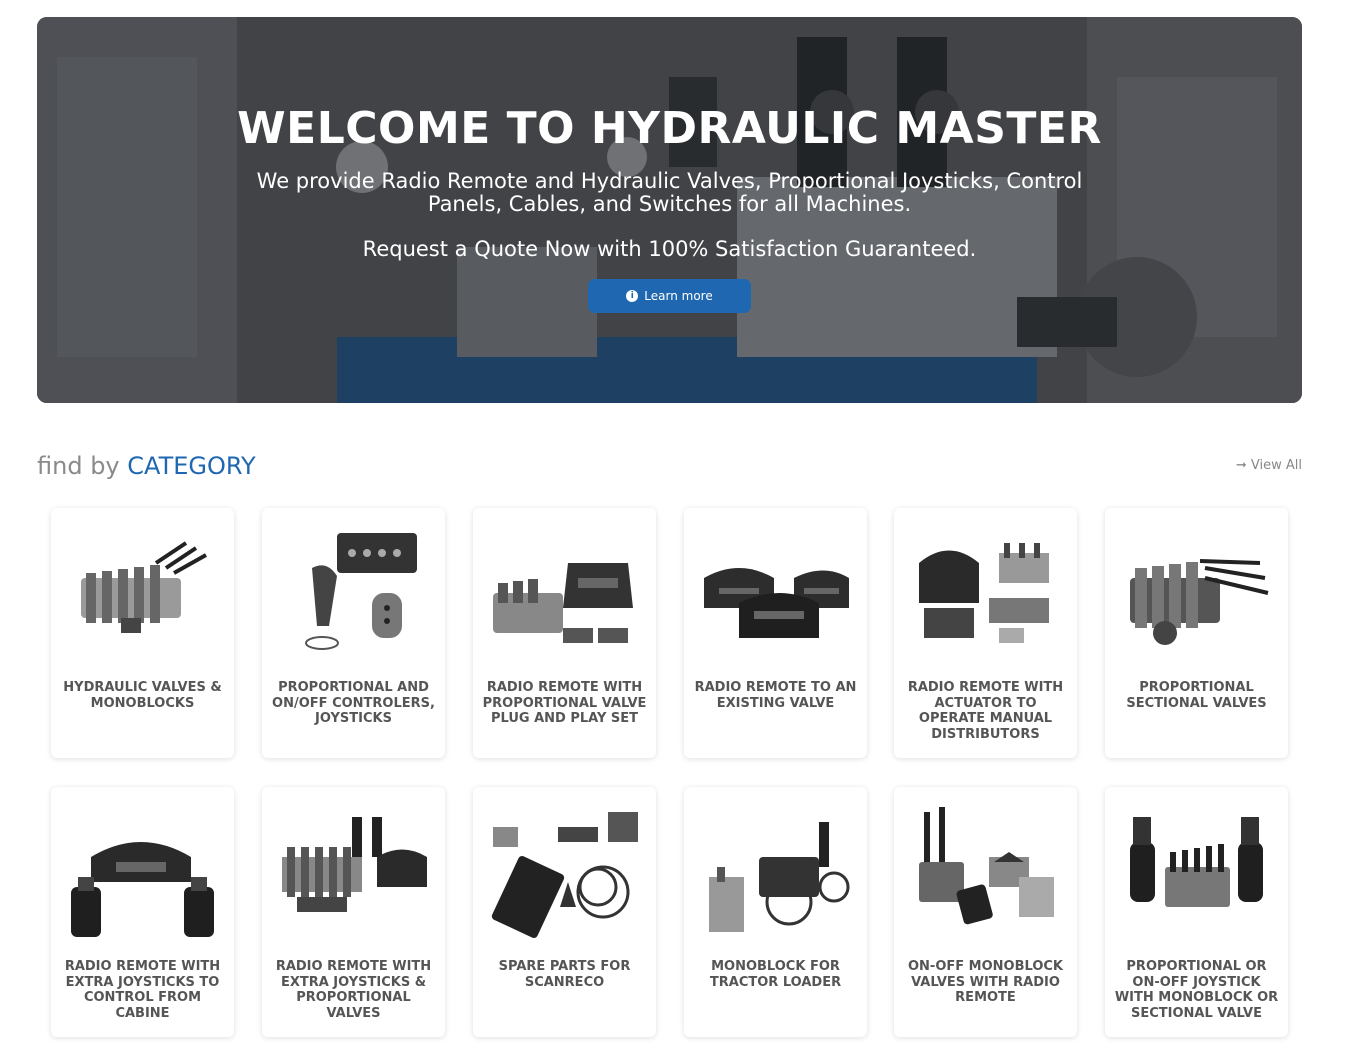 The width and height of the screenshot is (1365, 1058). What do you see at coordinates (775, 695) in the screenshot?
I see `category-label: RADIO REMOTE TO AN EXISTING VALVE` at bounding box center [775, 695].